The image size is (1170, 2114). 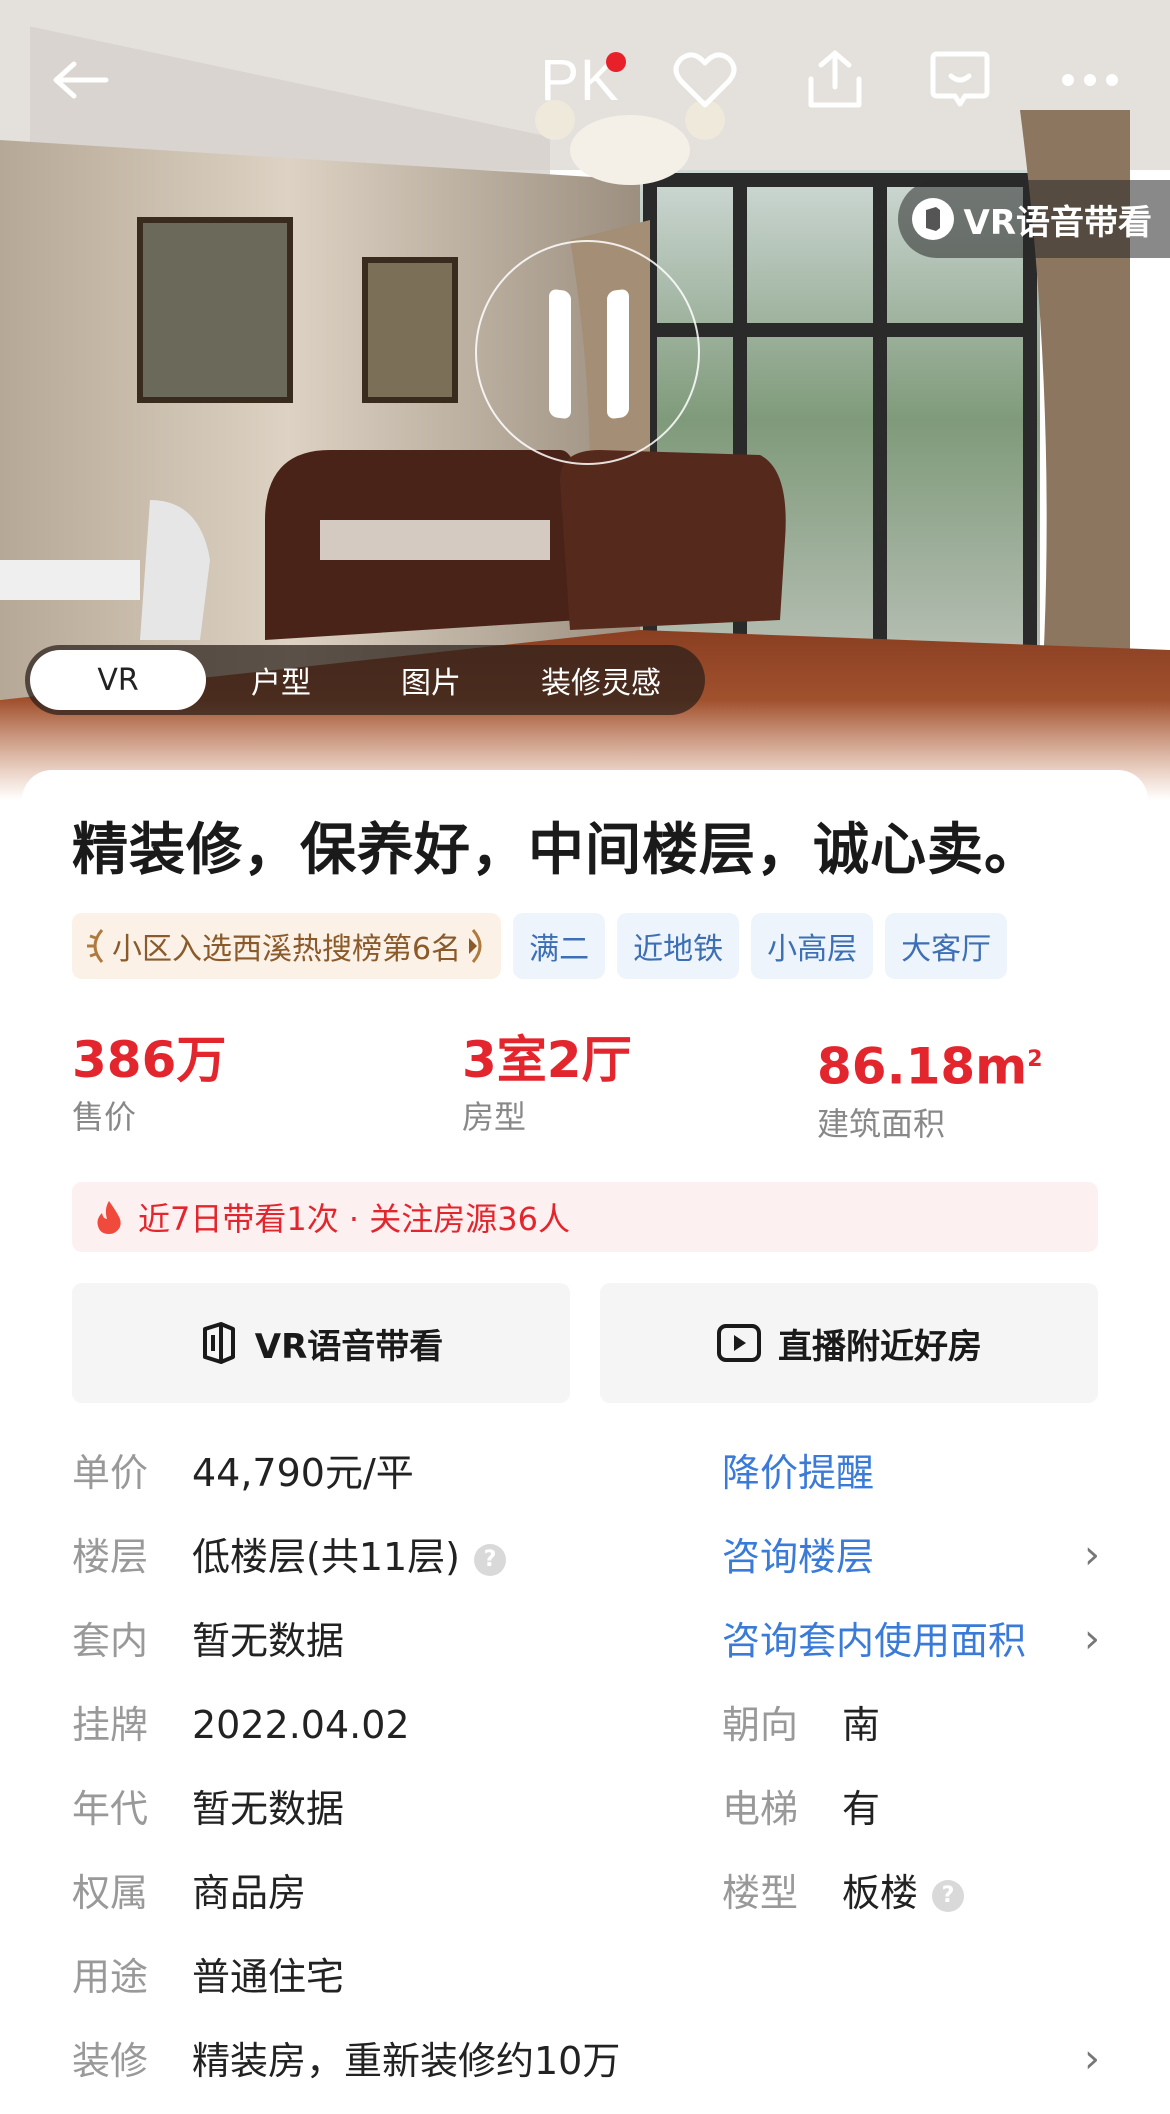 I want to click on tag-row: 小区入选西溪热搜榜第6名 满二 近地铁 小高层 大客厅, so click(x=540, y=946).